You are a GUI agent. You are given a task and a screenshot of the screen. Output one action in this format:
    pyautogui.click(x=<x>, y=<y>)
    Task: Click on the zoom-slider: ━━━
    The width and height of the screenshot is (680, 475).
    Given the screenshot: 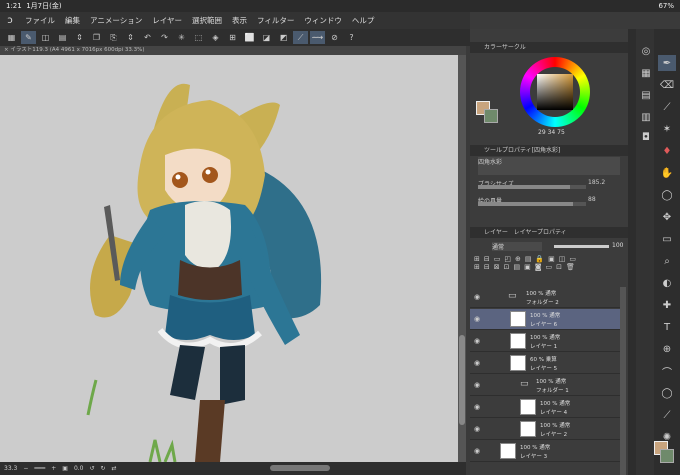 What is the action you would take?
    pyautogui.click(x=39, y=468)
    